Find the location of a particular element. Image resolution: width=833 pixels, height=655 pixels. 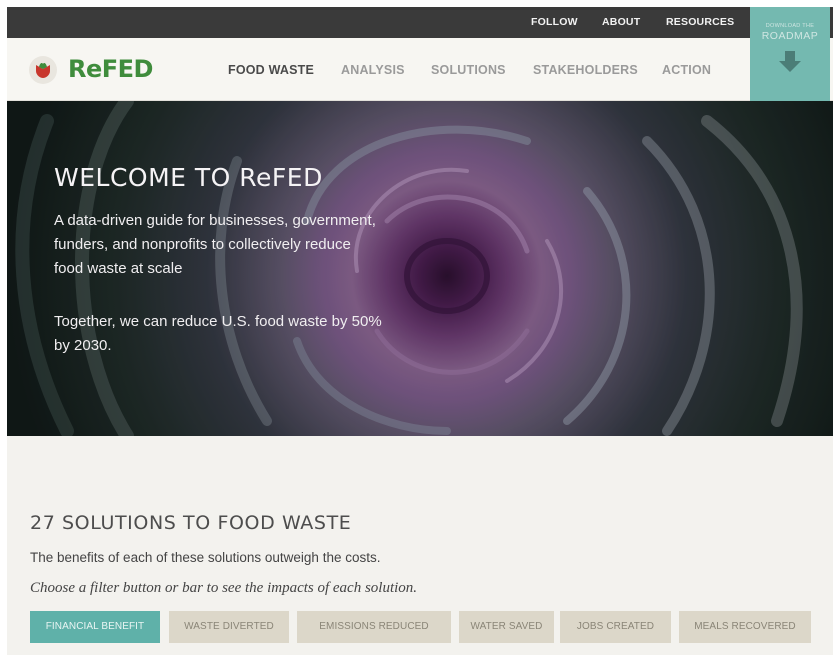

about-link: ABOUT is located at coordinates (621, 22).